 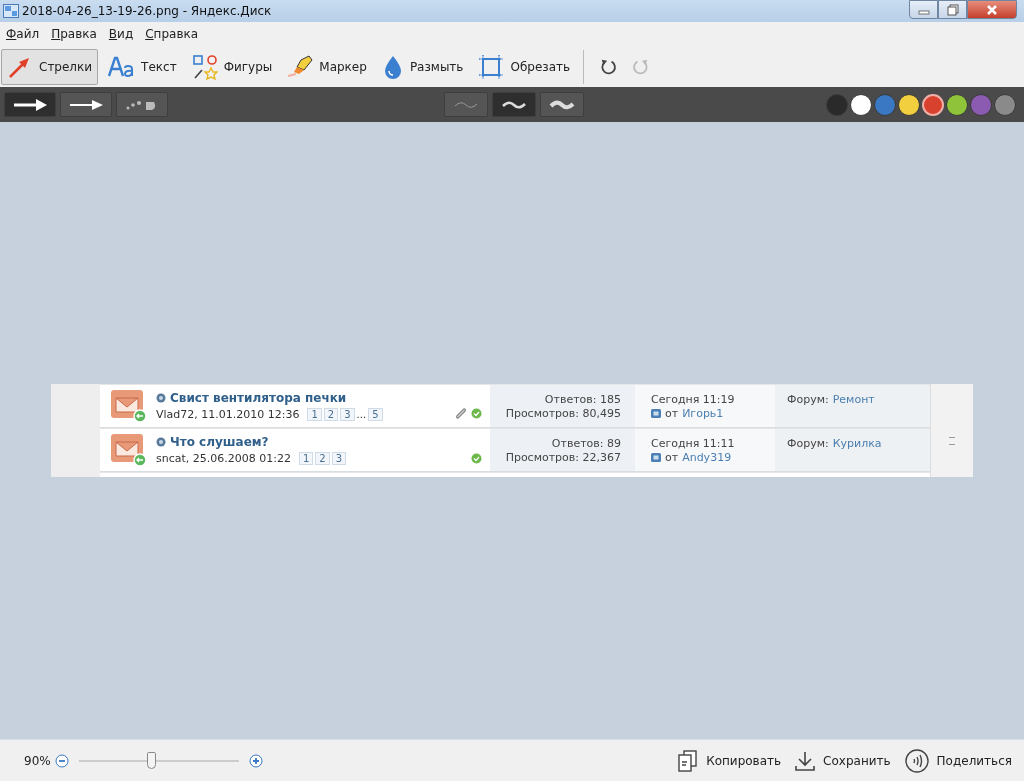 What do you see at coordinates (563, 457) in the screenshot?
I see `views-count: Просмотров: 22,367` at bounding box center [563, 457].